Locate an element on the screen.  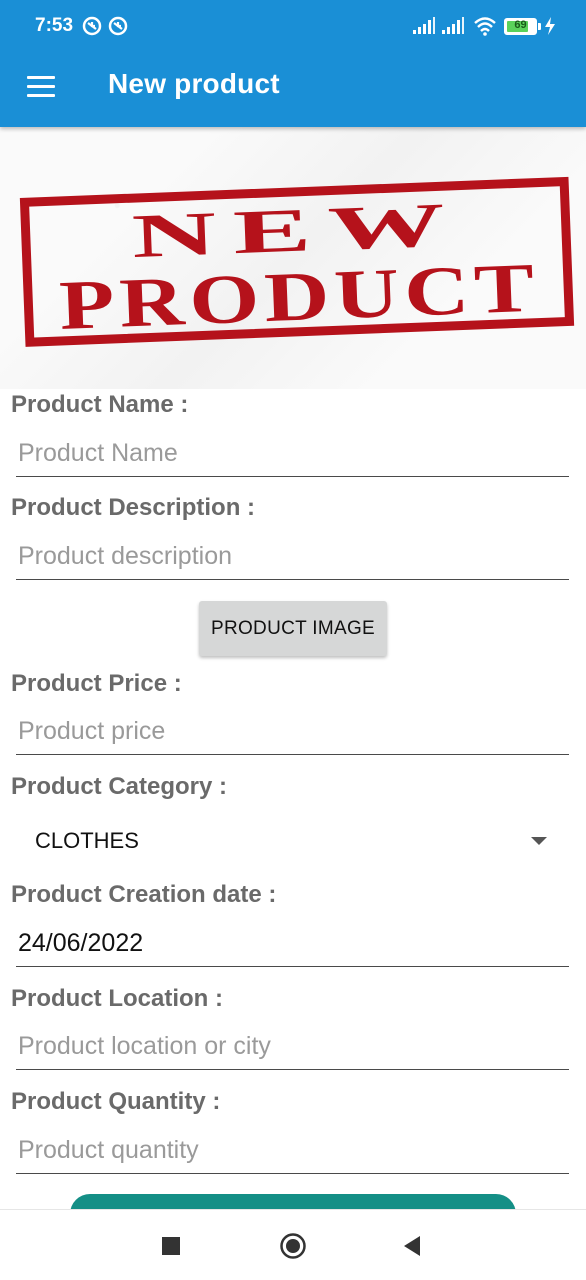
status-time: 7:53 is located at coordinates (54, 25).